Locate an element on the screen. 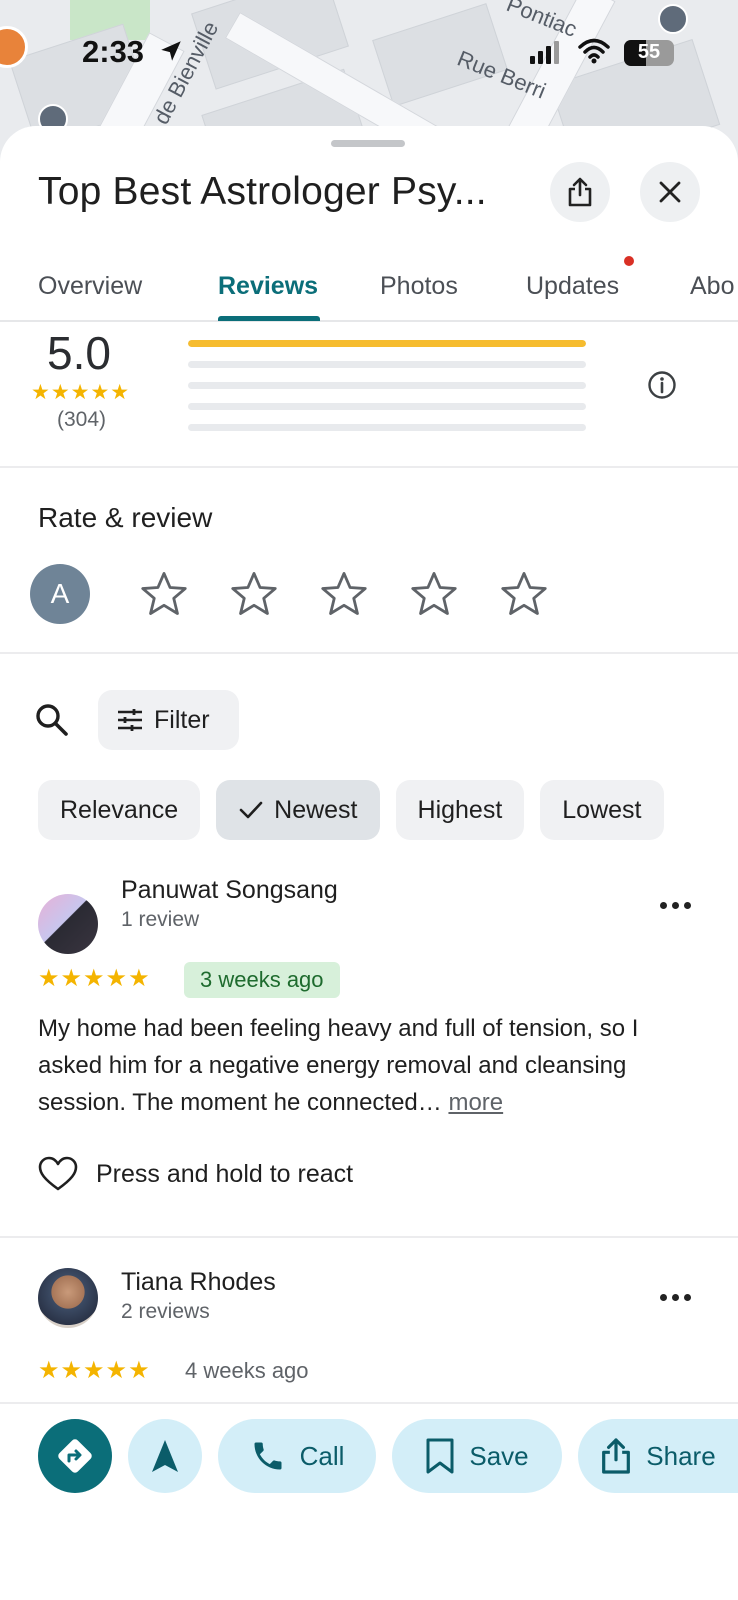  reviewer-name: Panuwat Songsang is located at coordinates (229, 890).